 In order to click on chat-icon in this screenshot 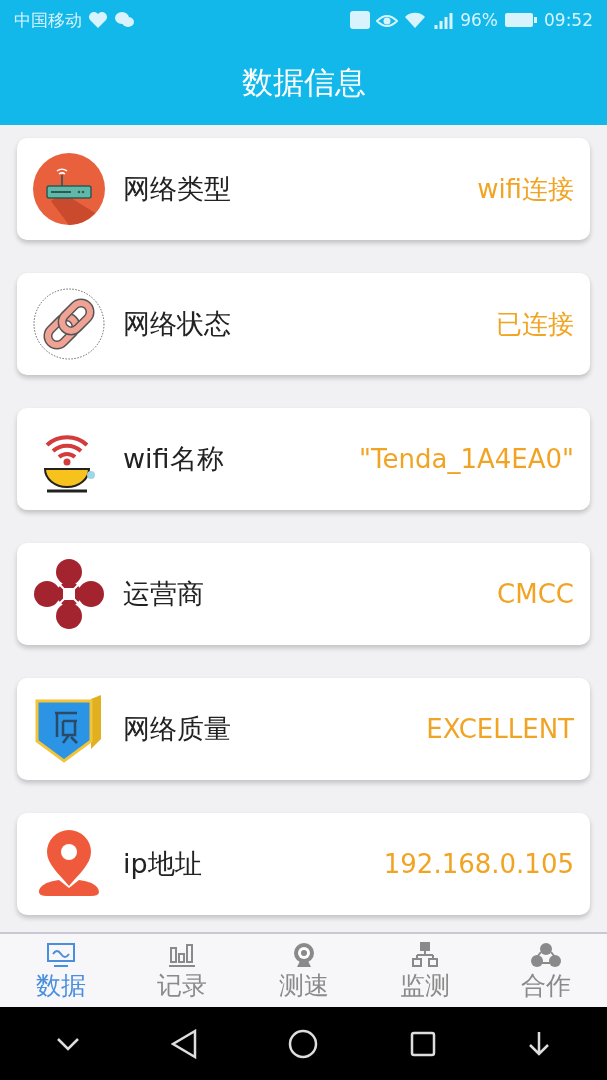, I will do `click(124, 20)`.